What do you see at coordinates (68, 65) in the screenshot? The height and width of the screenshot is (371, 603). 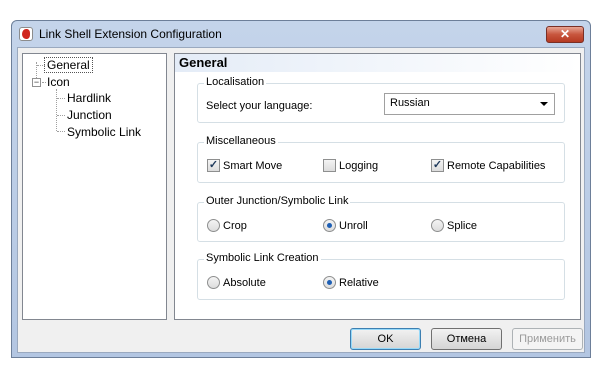 I see `tree-item-general: General` at bounding box center [68, 65].